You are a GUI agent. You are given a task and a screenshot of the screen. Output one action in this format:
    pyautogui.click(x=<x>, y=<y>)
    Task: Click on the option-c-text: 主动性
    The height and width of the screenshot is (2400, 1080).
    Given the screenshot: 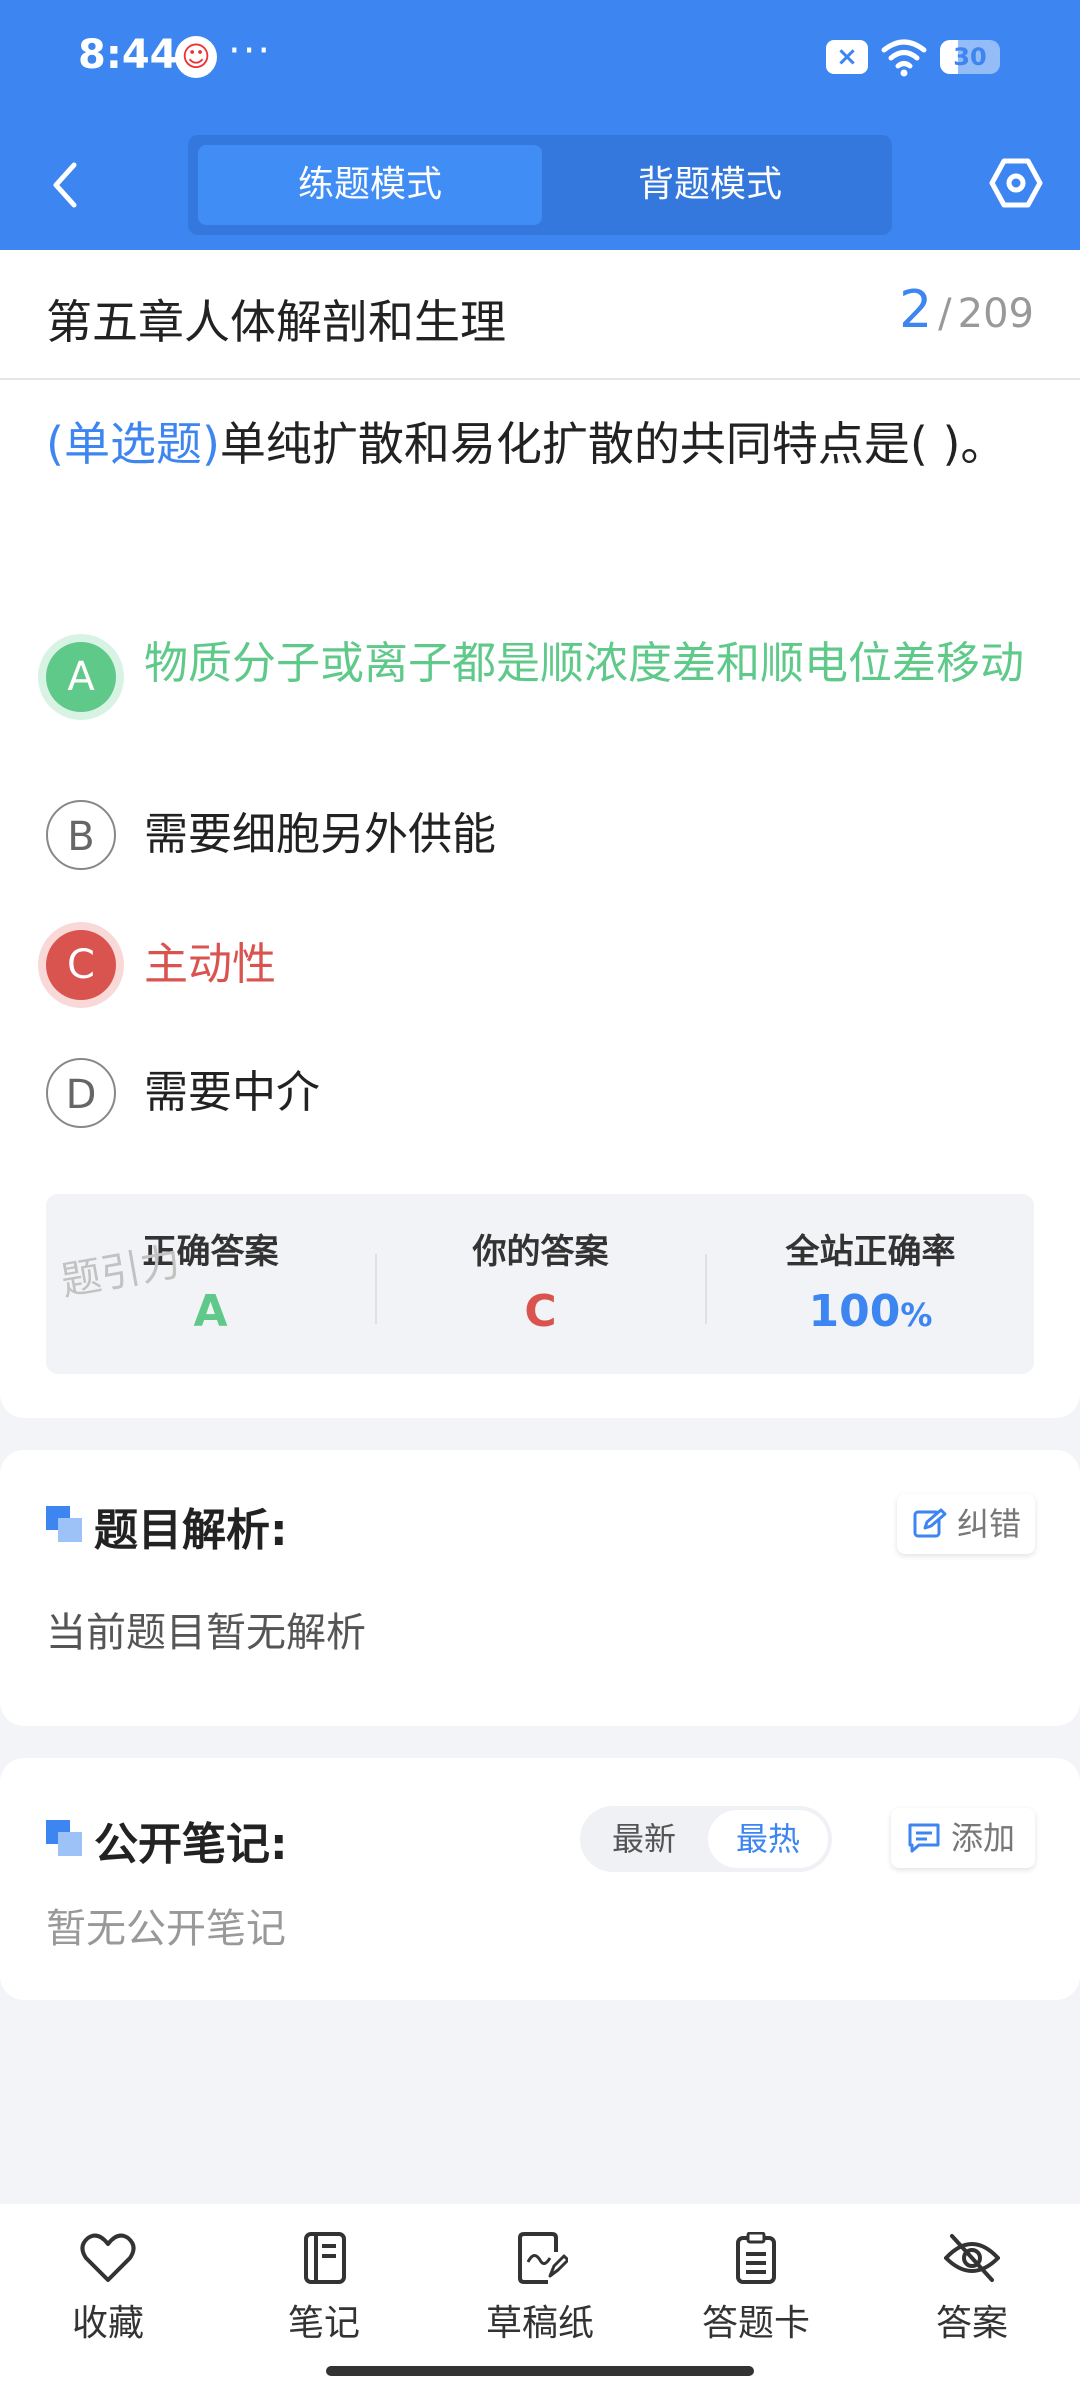 What is the action you would take?
    pyautogui.click(x=210, y=964)
    